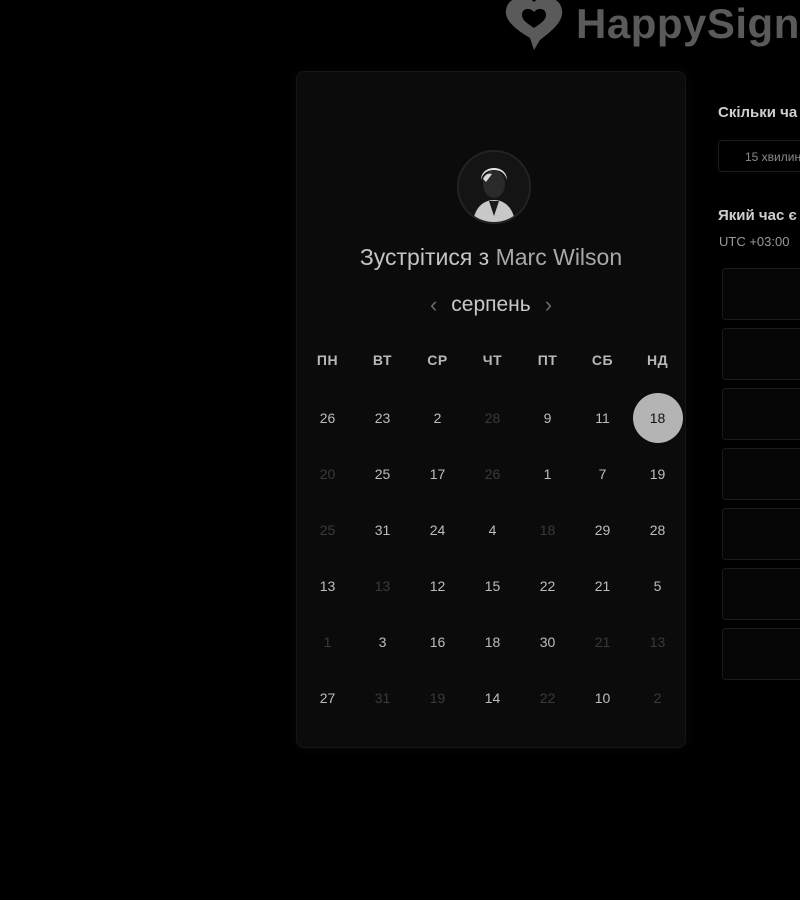 The image size is (800, 900). I want to click on calendar-day: 14, so click(492, 698).